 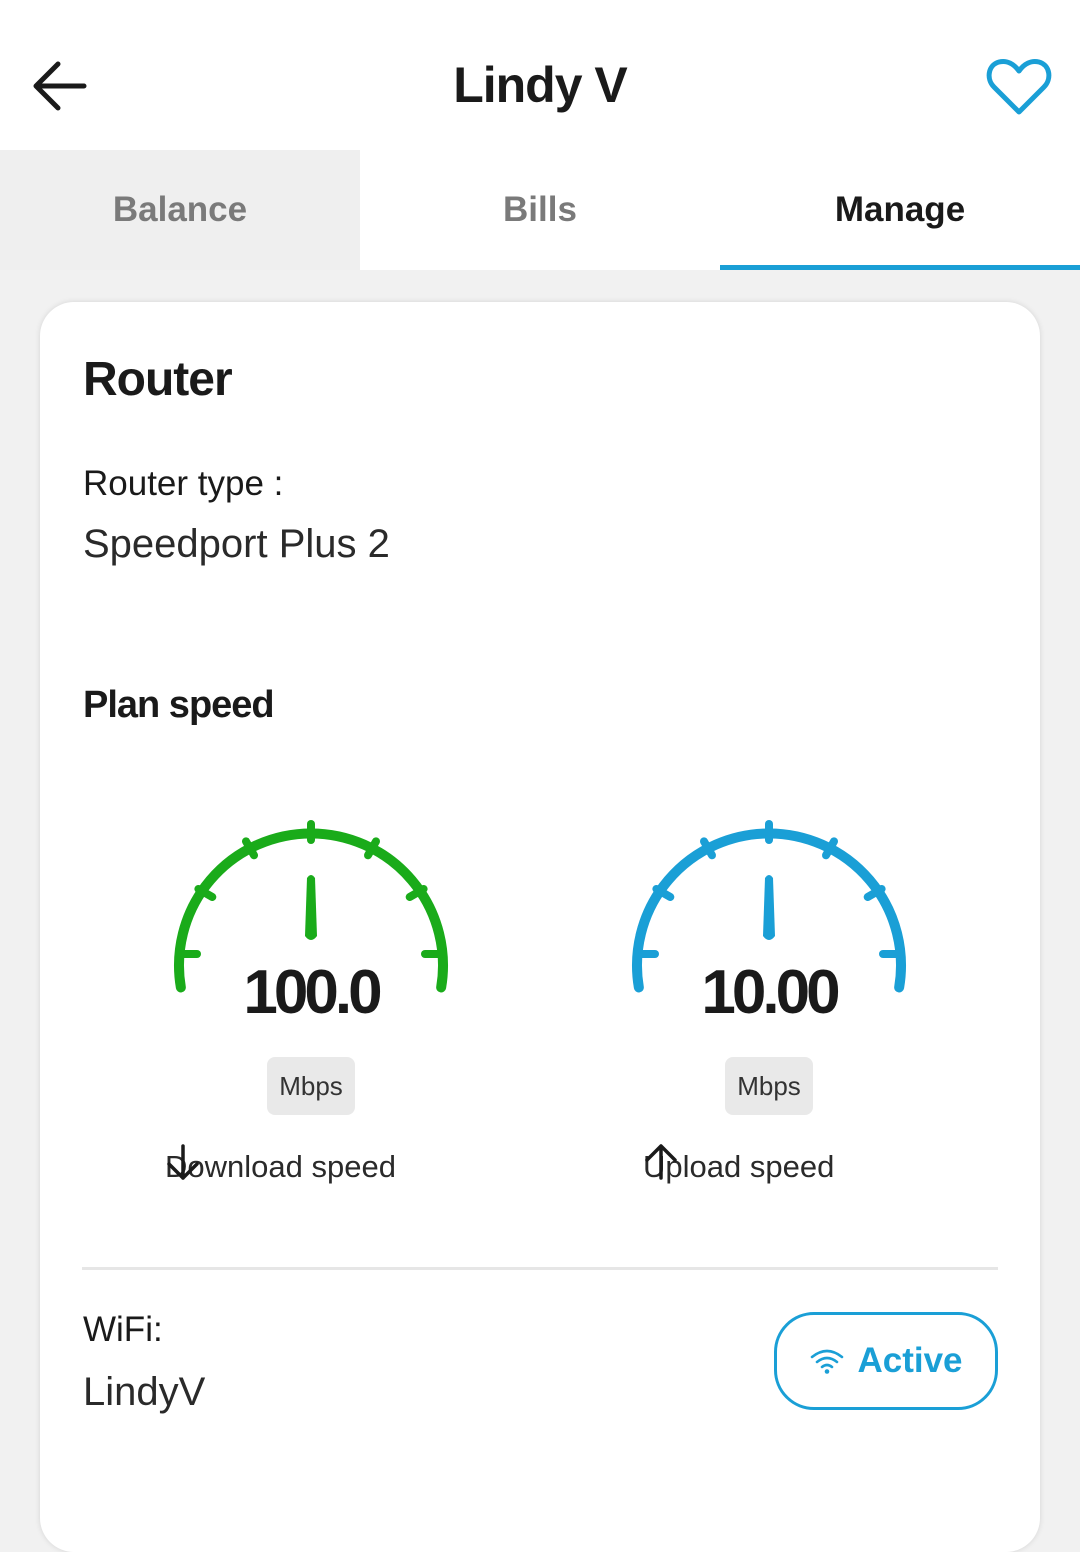 What do you see at coordinates (1019, 87) in the screenshot?
I see `heart-icon` at bounding box center [1019, 87].